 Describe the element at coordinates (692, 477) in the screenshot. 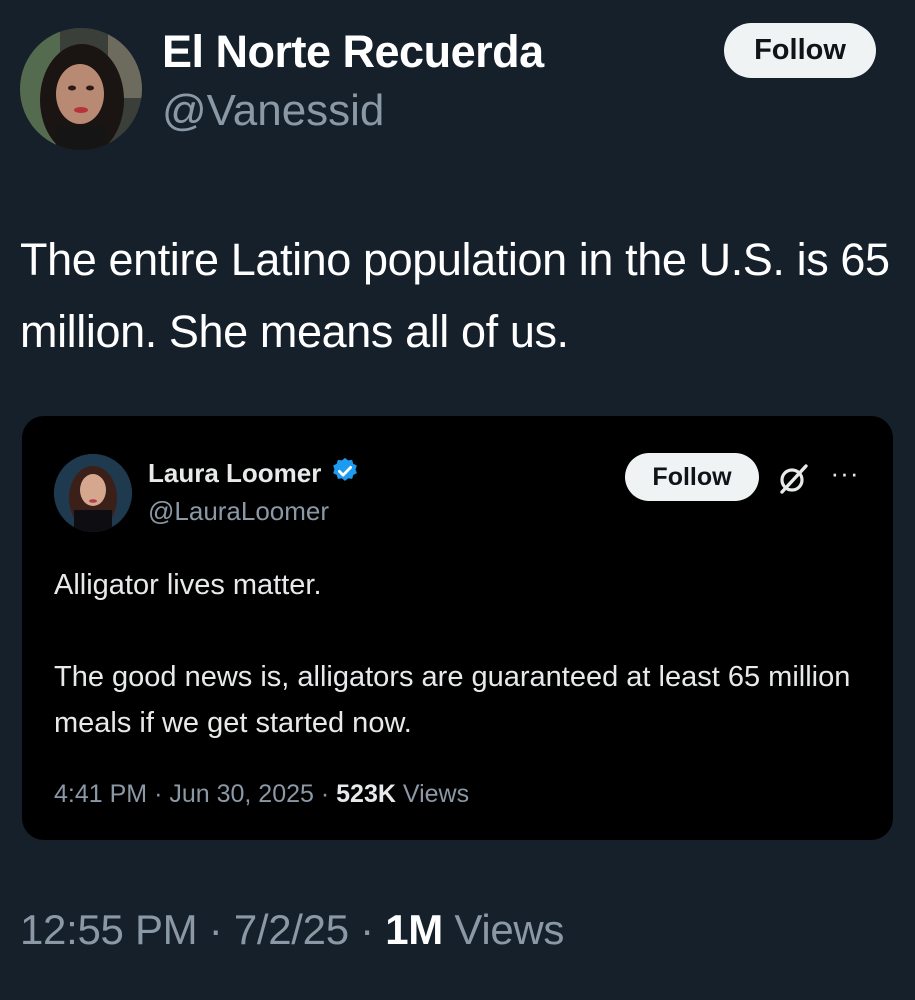

I see `quoted-follow-button: Follow` at that location.